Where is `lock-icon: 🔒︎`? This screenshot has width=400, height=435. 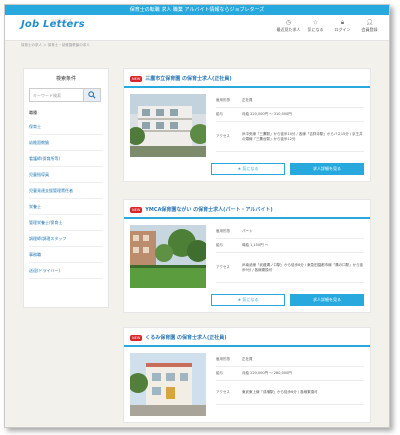 lock-icon: 🔒︎ is located at coordinates (342, 22).